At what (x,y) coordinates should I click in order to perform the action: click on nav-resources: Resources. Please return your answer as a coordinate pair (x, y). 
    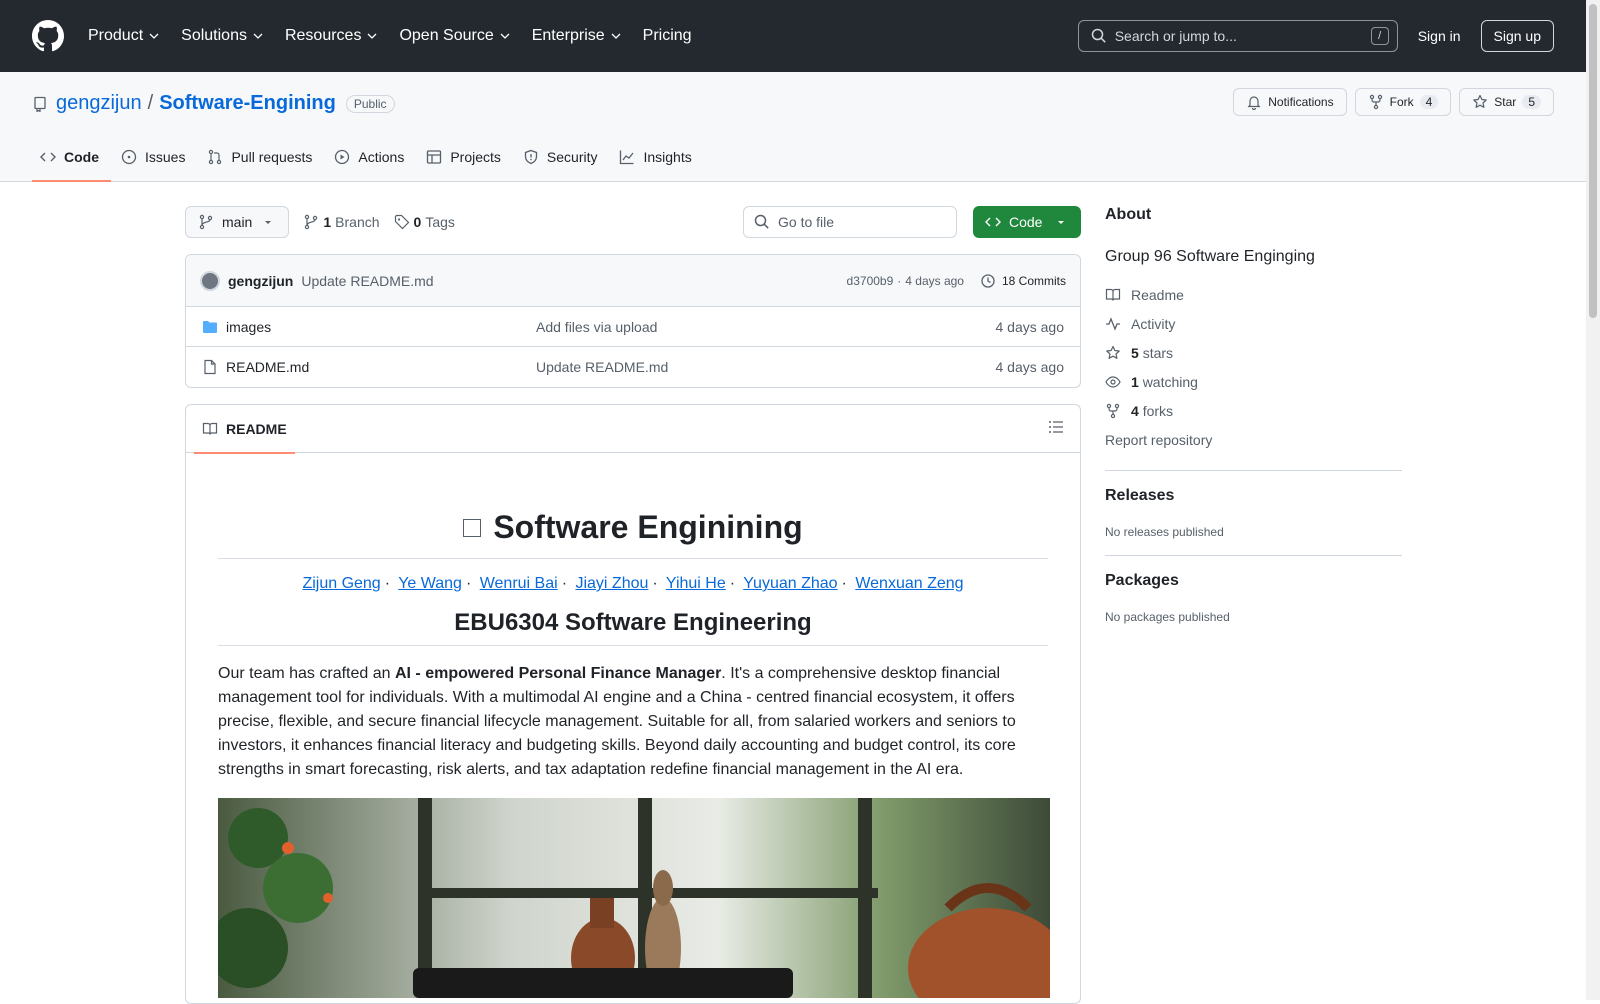
    Looking at the image, I should click on (336, 36).